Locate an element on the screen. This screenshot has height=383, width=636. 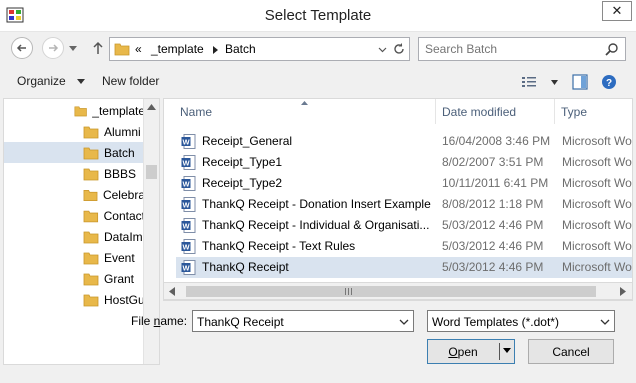
split-divider is located at coordinates (499, 351).